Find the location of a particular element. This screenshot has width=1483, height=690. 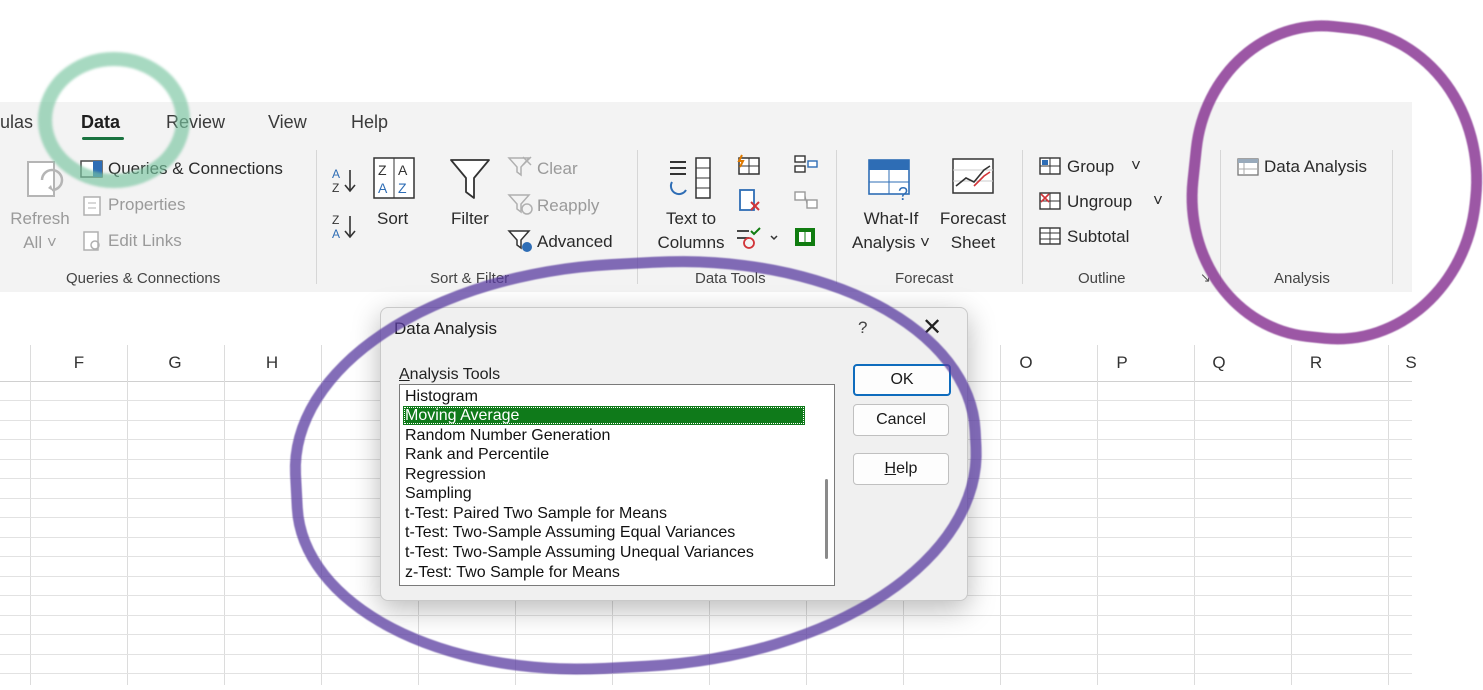

tab-formulas: ulas is located at coordinates (16, 122).